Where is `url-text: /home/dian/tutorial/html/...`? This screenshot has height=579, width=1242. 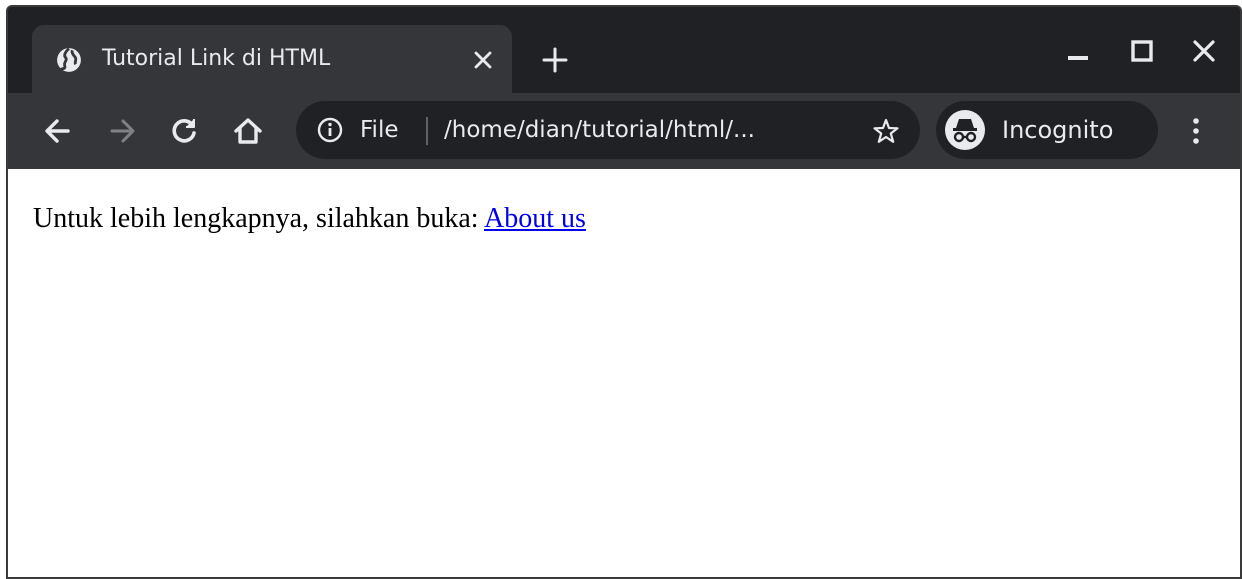 url-text: /home/dian/tutorial/html/... is located at coordinates (599, 130).